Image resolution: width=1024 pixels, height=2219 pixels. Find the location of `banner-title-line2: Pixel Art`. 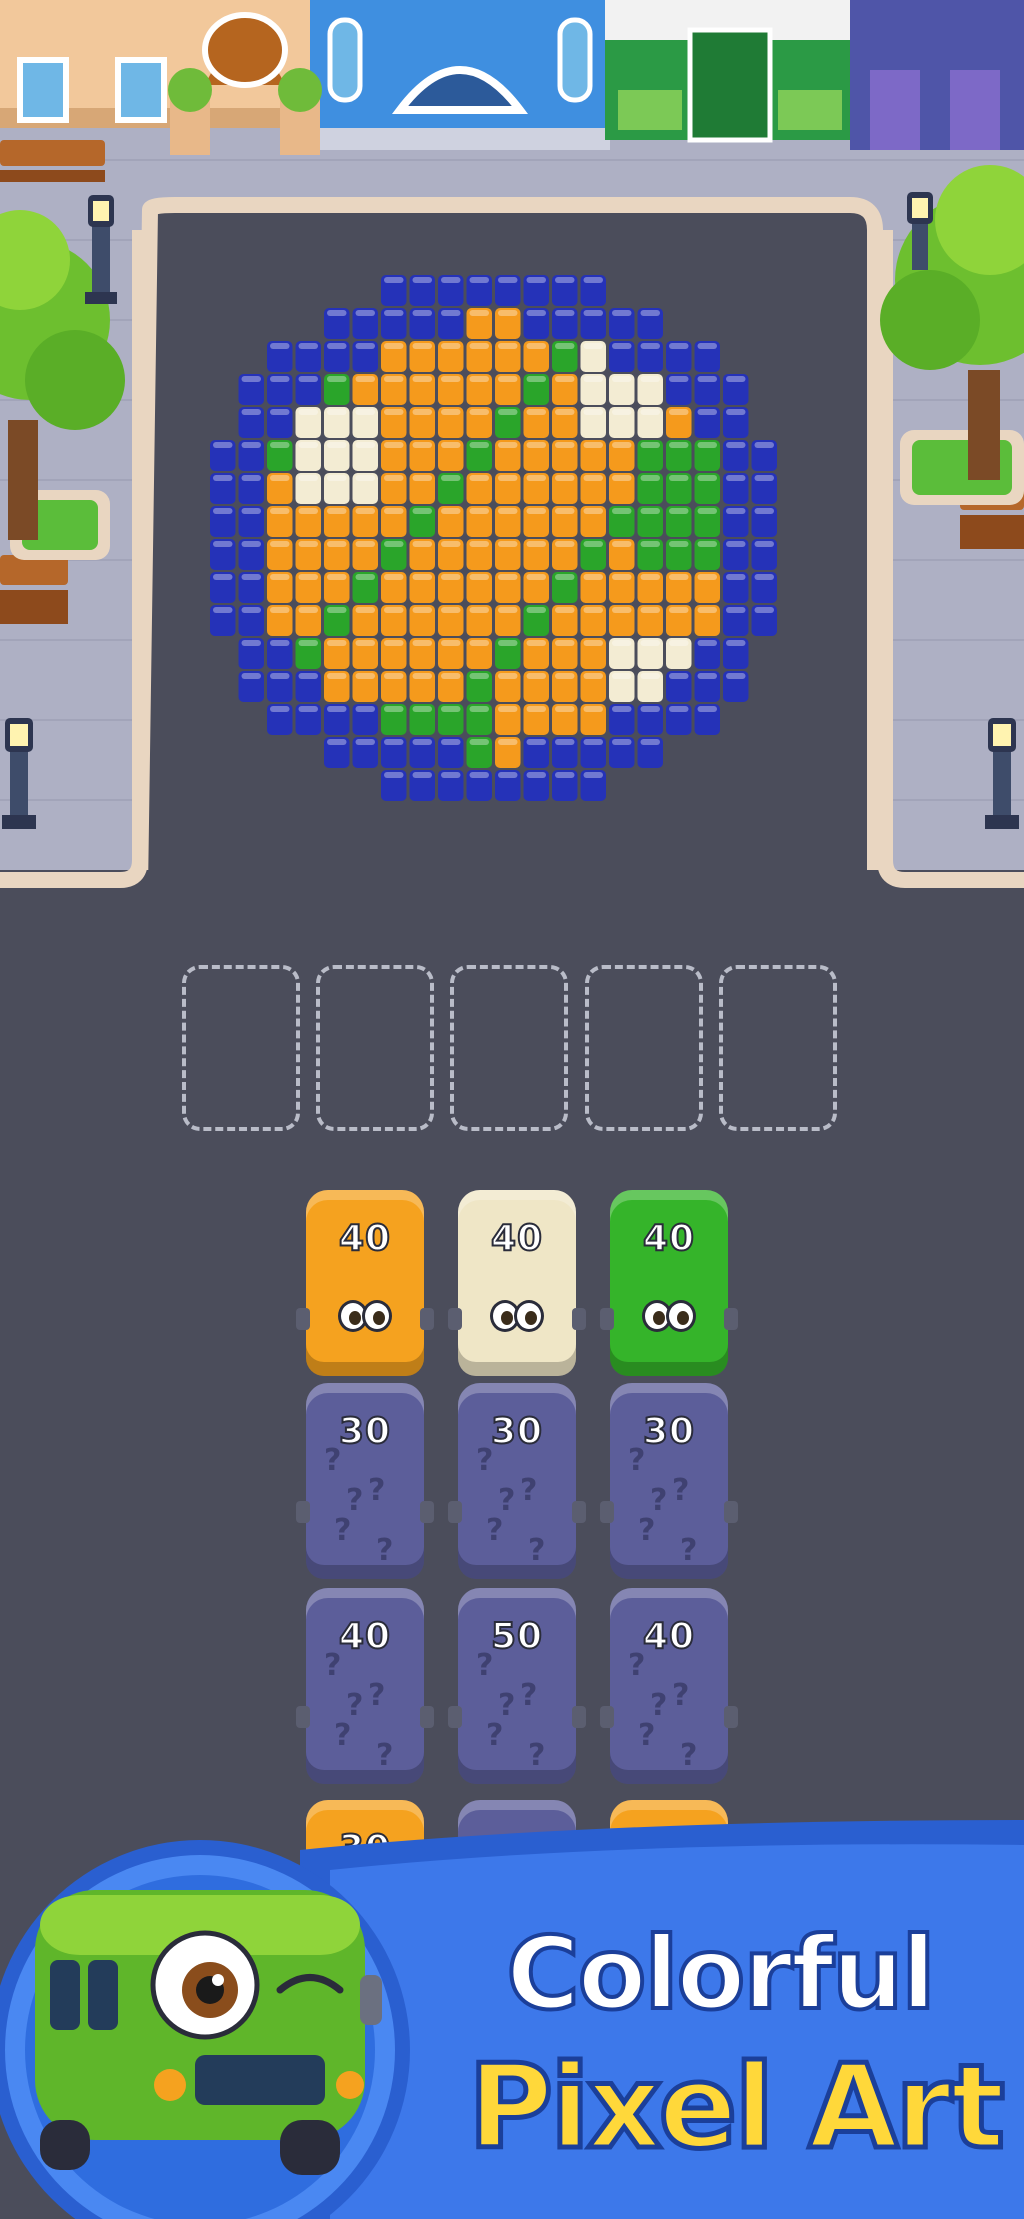

banner-title-line2: Pixel Art is located at coordinates (737, 2108).